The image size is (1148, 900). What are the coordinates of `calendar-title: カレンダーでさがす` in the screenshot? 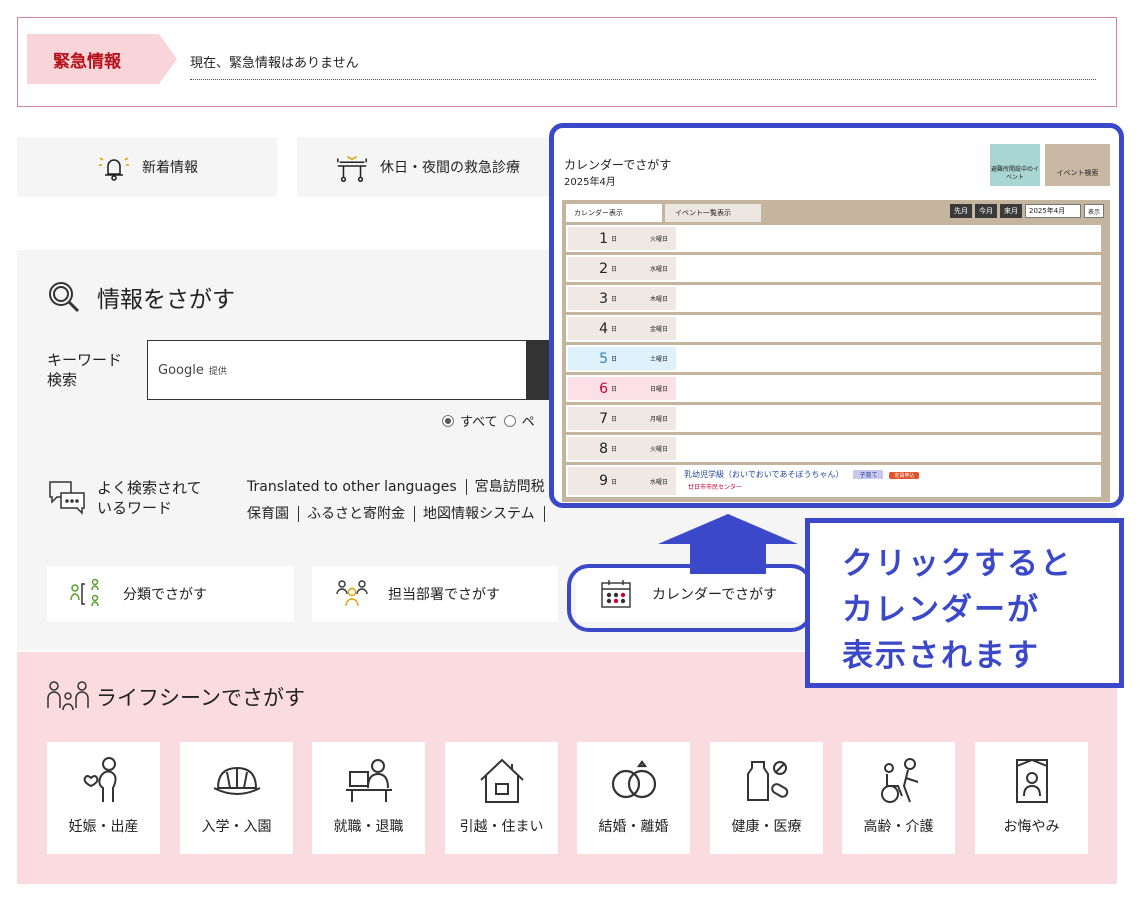 It's located at (618, 165).